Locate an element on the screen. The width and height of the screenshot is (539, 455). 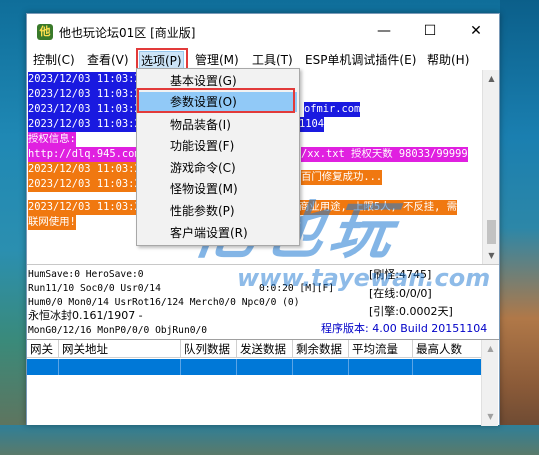
menu-control: 控制(C) is located at coordinates (54, 60).